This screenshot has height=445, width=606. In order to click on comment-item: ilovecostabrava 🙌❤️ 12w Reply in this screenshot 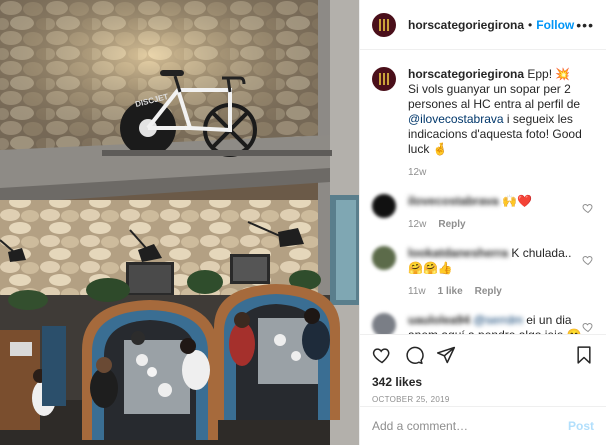, I will do `click(483, 213)`.